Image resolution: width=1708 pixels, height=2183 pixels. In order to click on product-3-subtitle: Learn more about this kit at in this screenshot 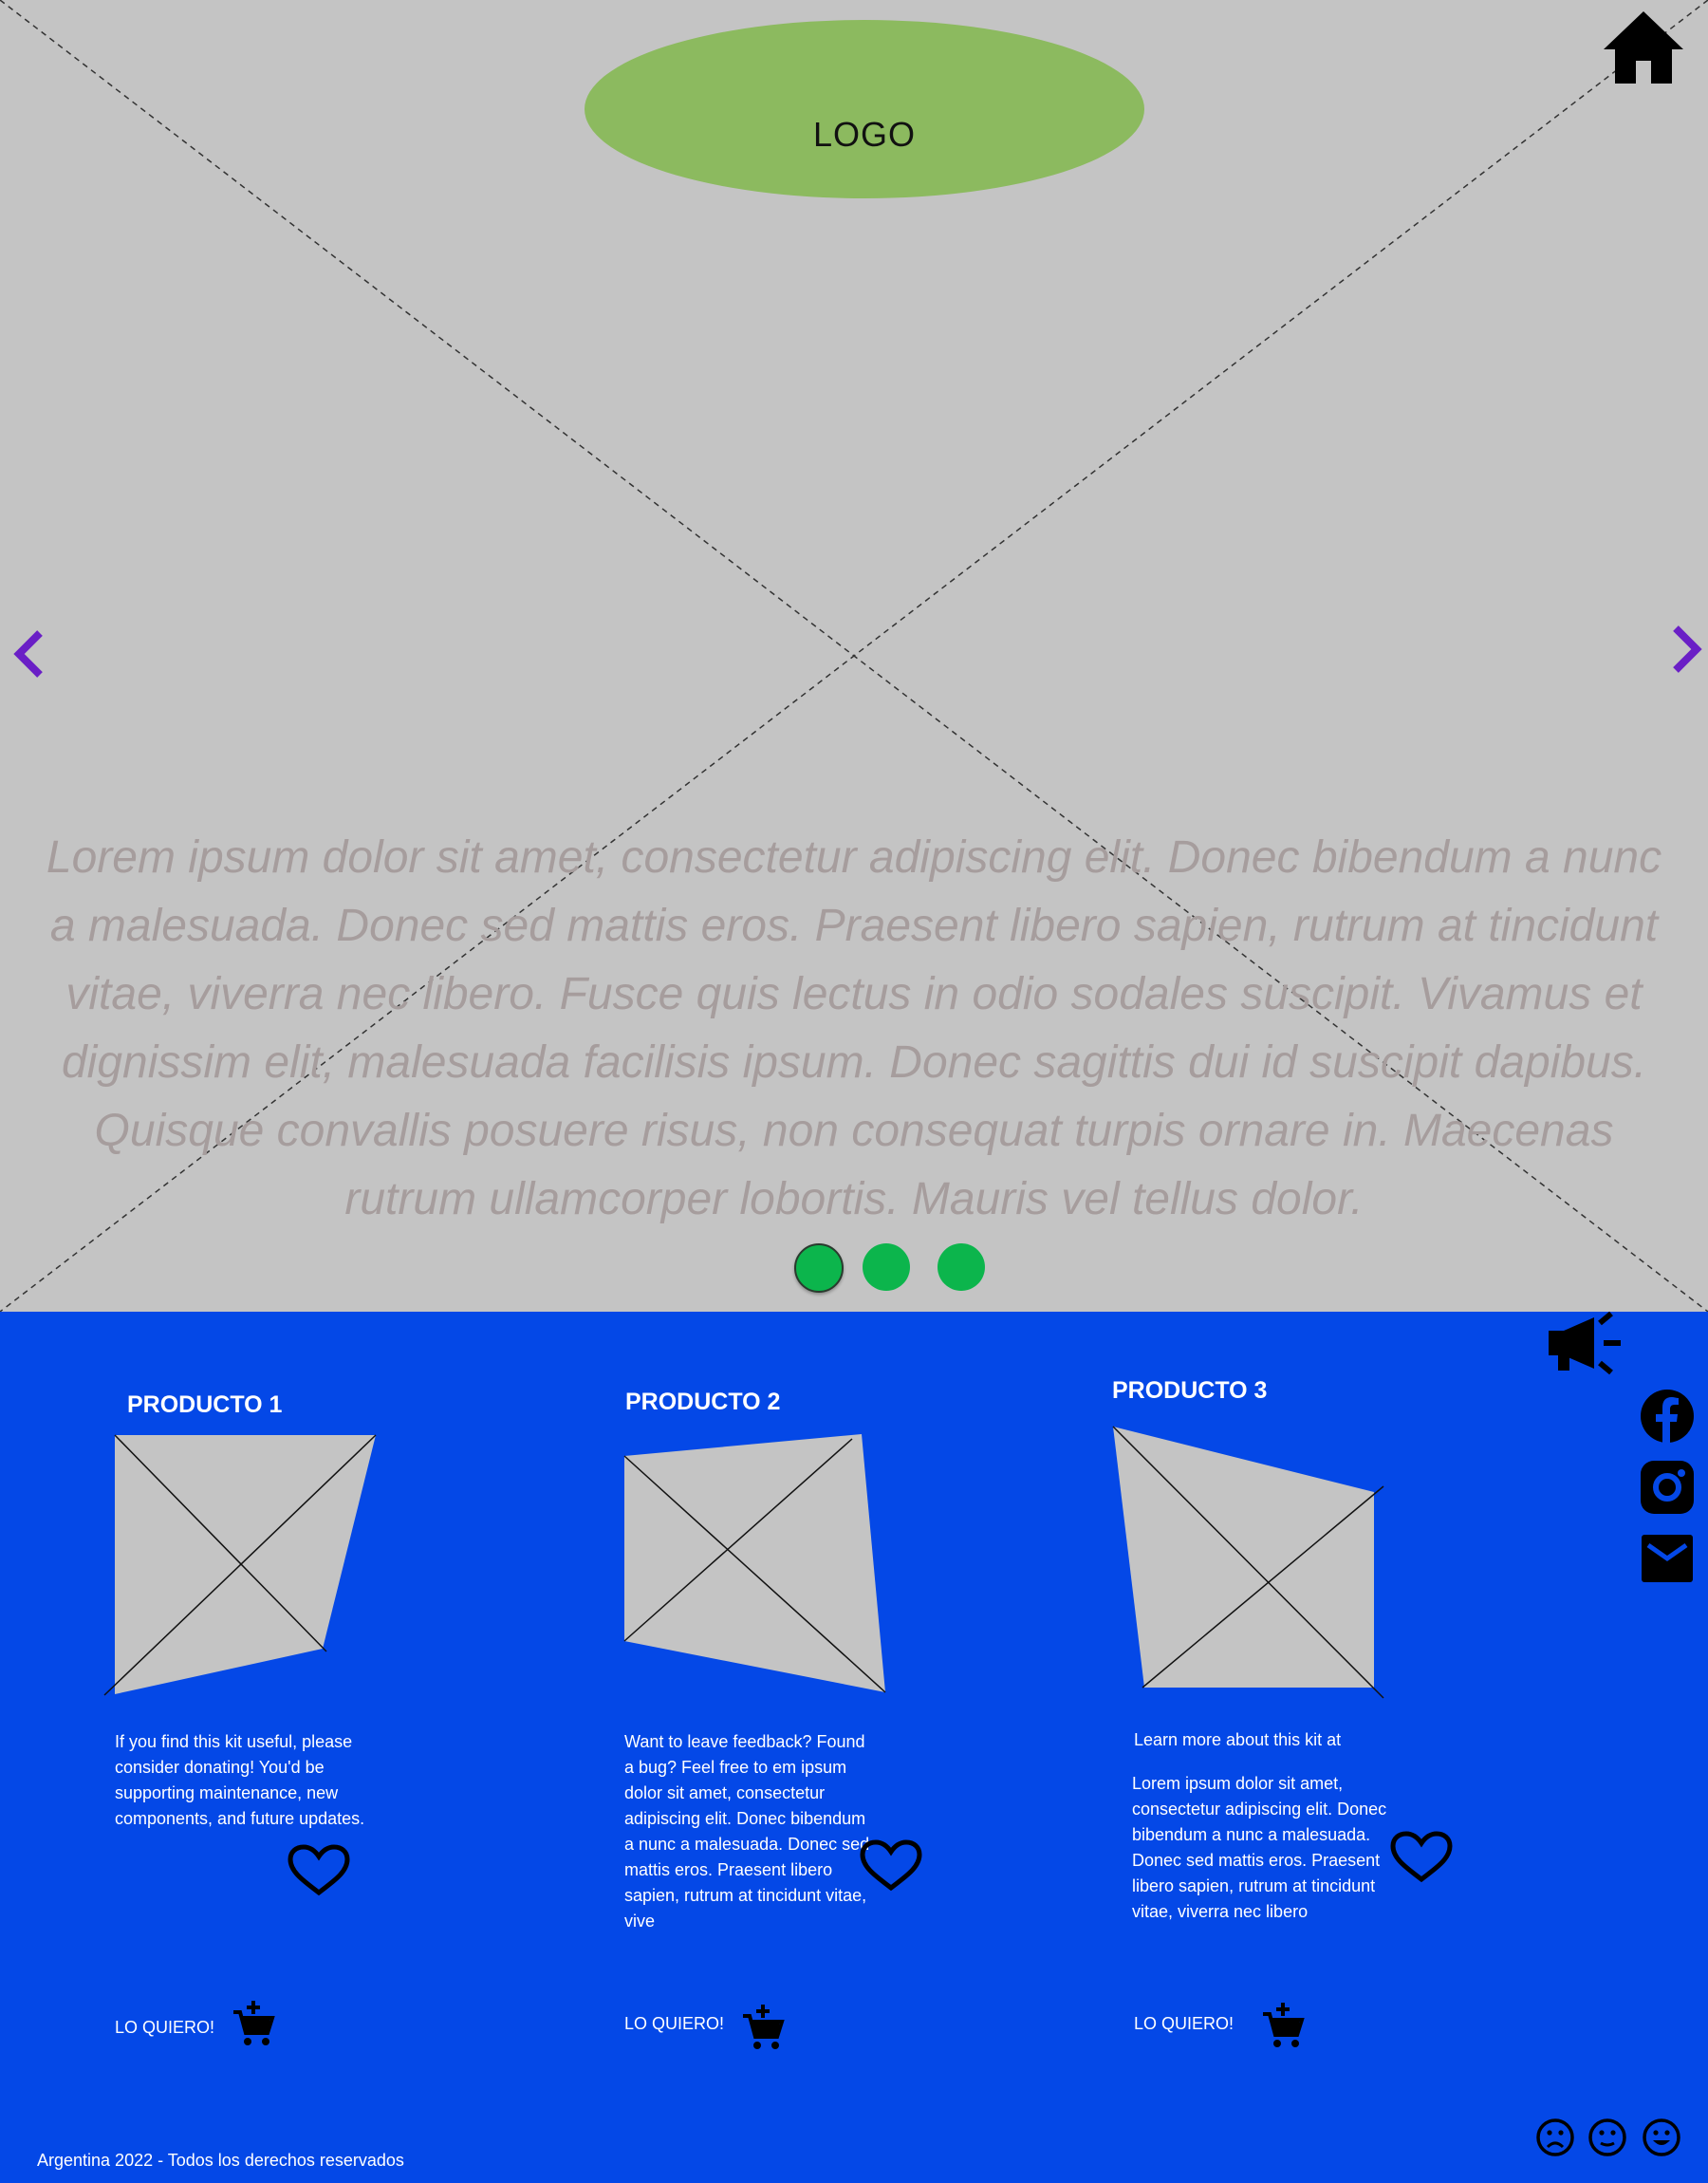, I will do `click(1238, 1739)`.